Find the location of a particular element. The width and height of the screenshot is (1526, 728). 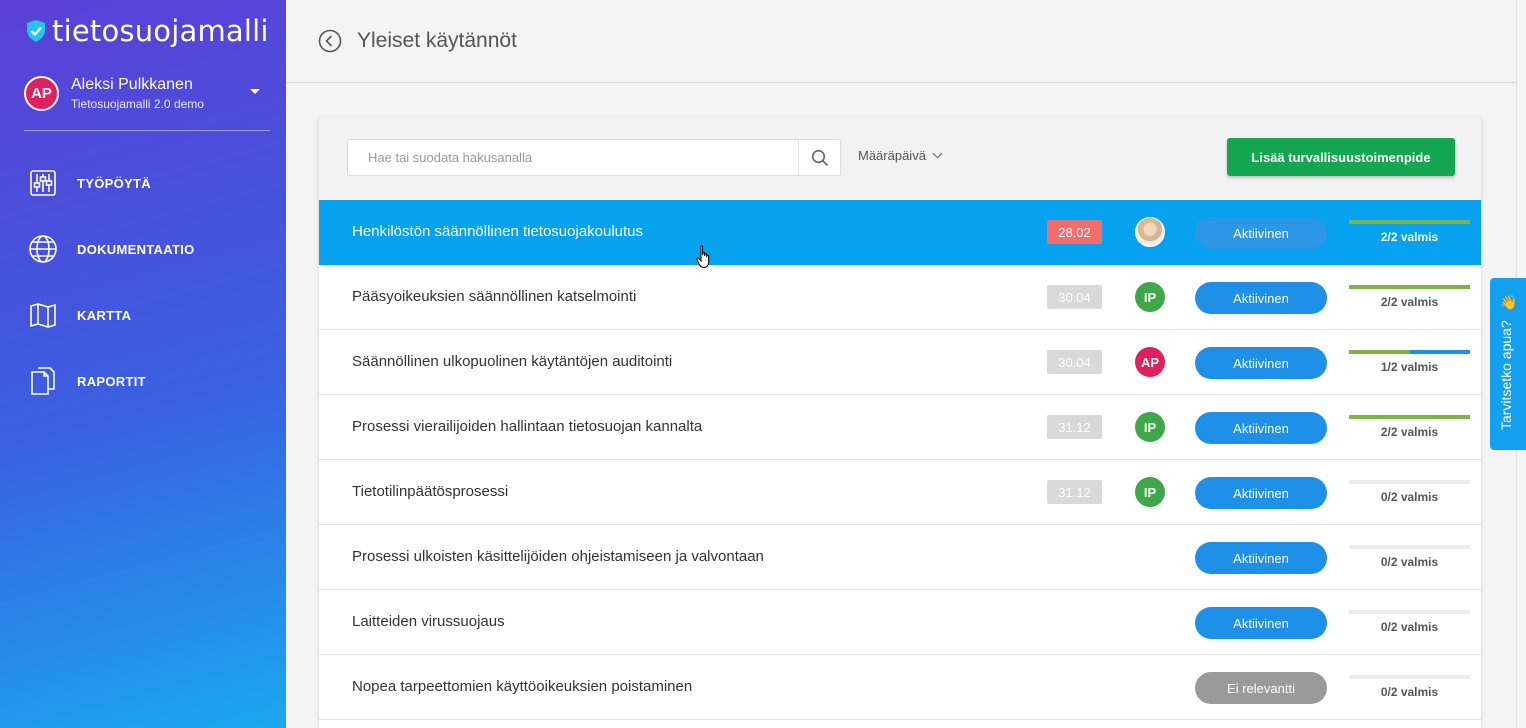

sidebar-nav: TYÖPÖYTÄ DOKUMENTAATIO KARTTA RAPORTIT is located at coordinates (111, 282).